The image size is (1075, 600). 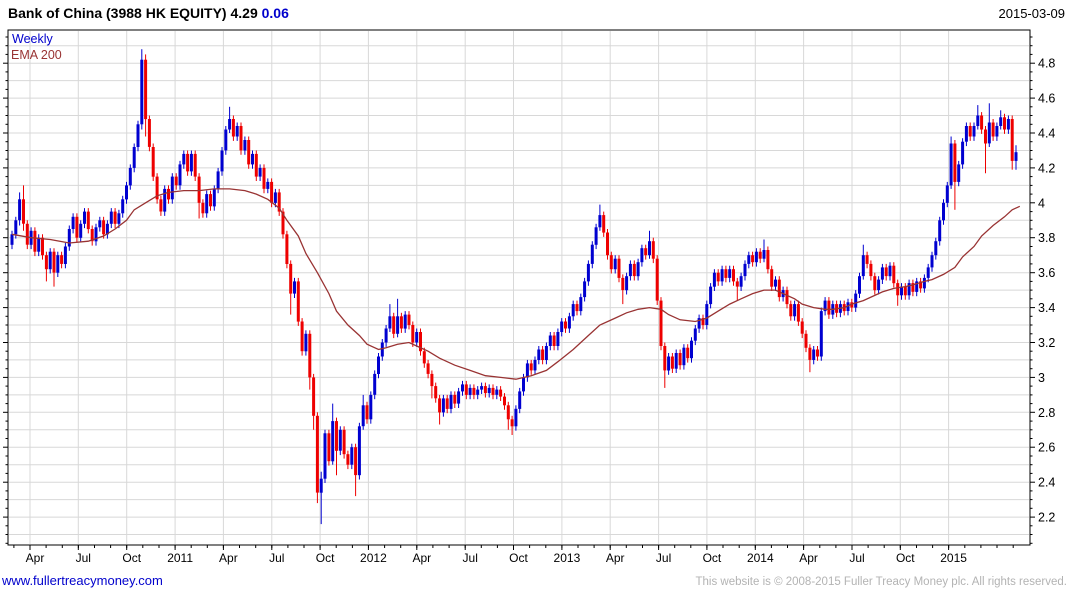 What do you see at coordinates (1046, 99) in the screenshot?
I see `svg-text: 4.6` at bounding box center [1046, 99].